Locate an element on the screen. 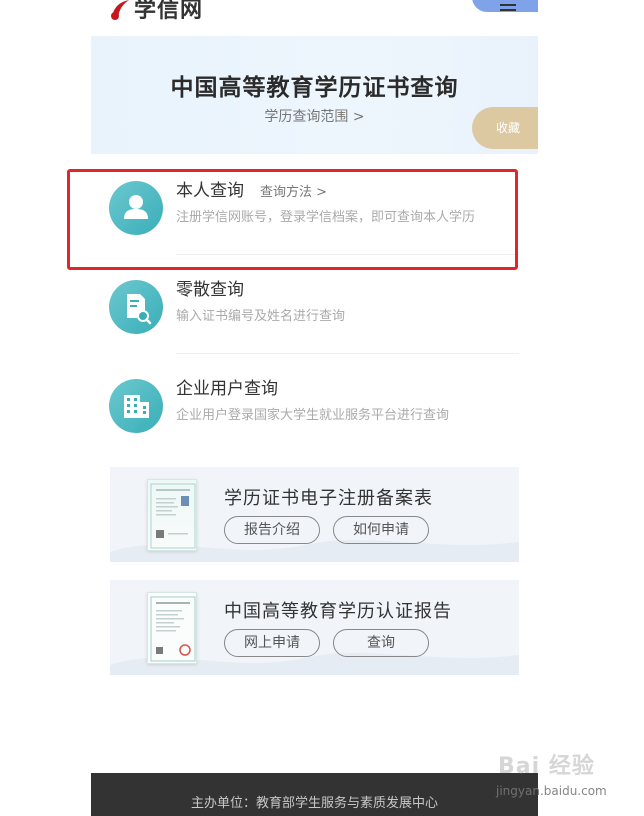  report-intro-button: 报告介绍 is located at coordinates (272, 530).